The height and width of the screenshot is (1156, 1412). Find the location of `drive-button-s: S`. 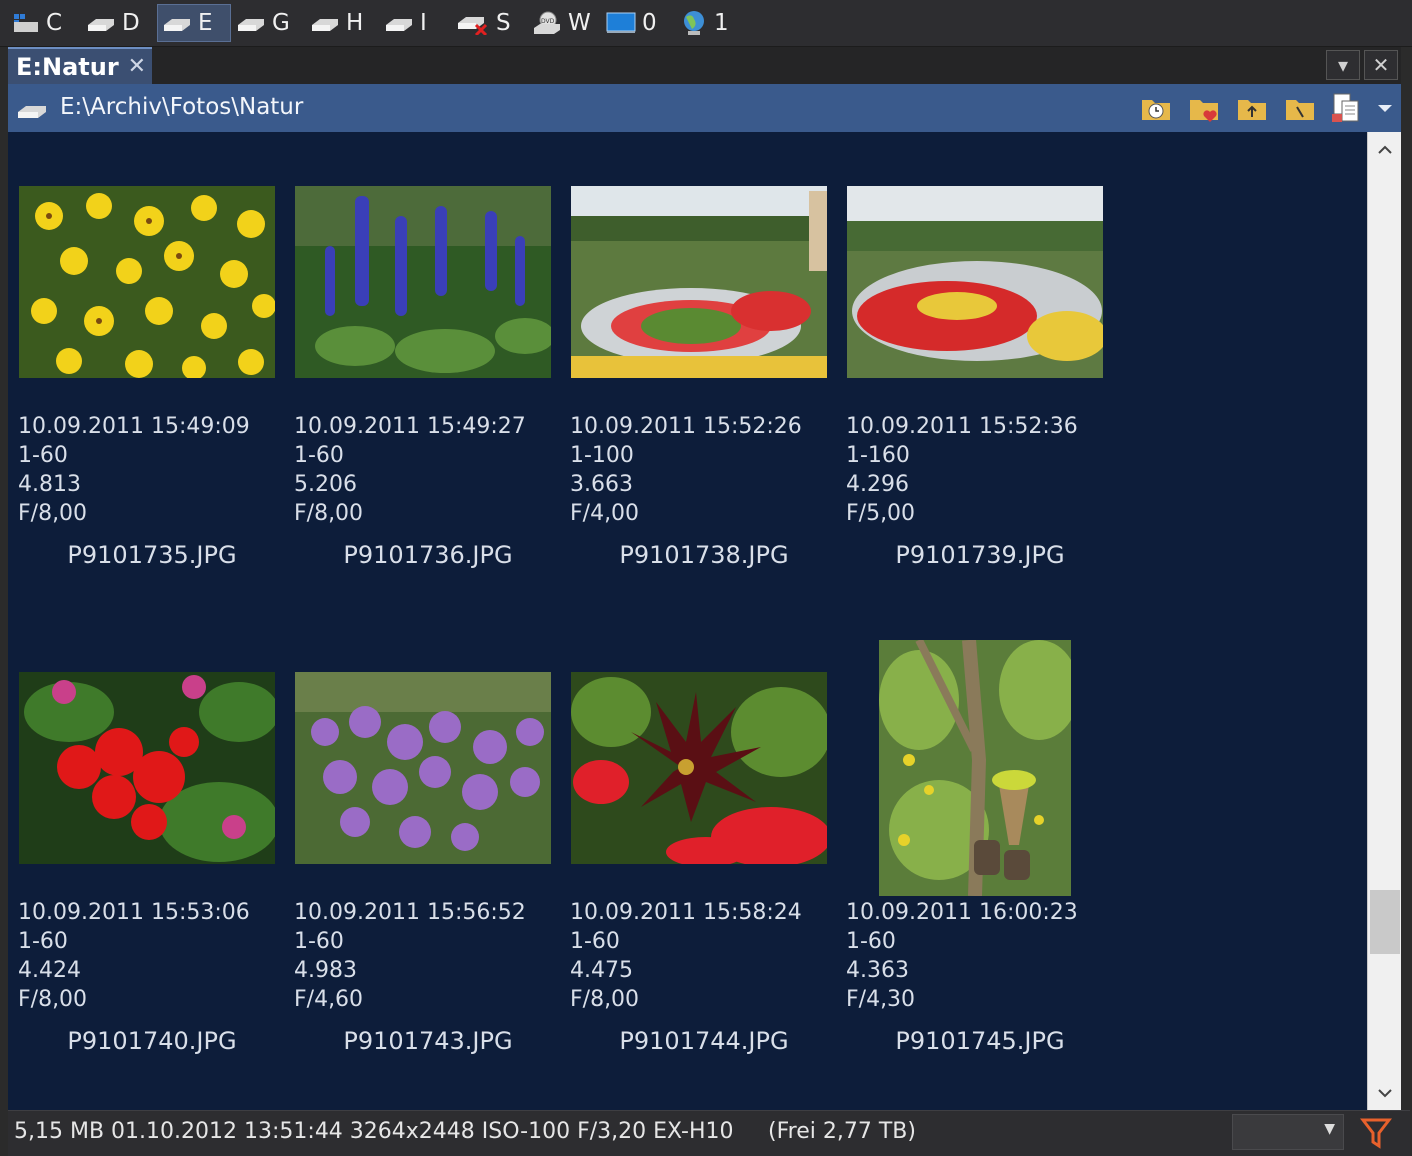

drive-button-s: S is located at coordinates (485, 23).